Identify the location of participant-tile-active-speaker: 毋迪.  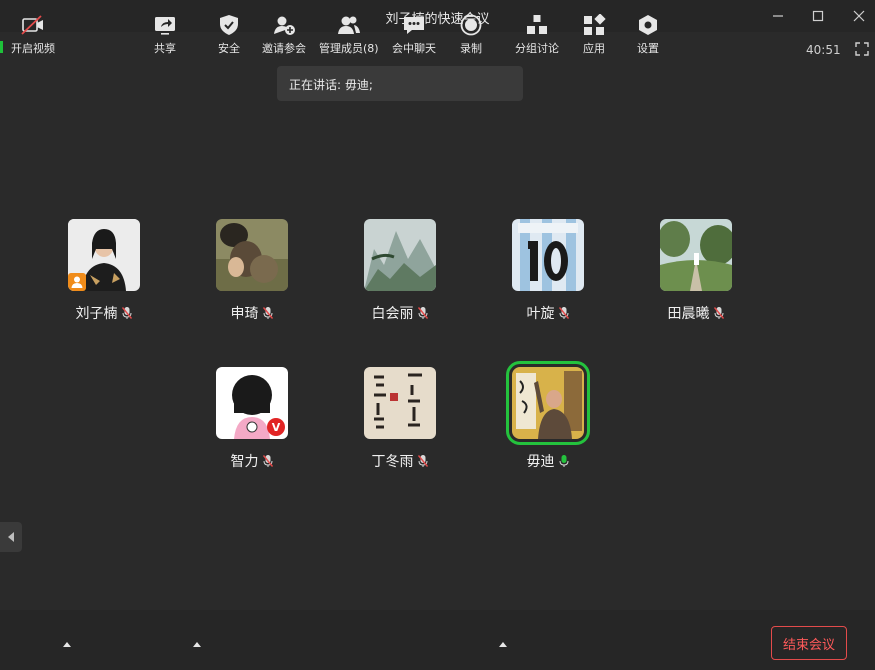
(548, 419).